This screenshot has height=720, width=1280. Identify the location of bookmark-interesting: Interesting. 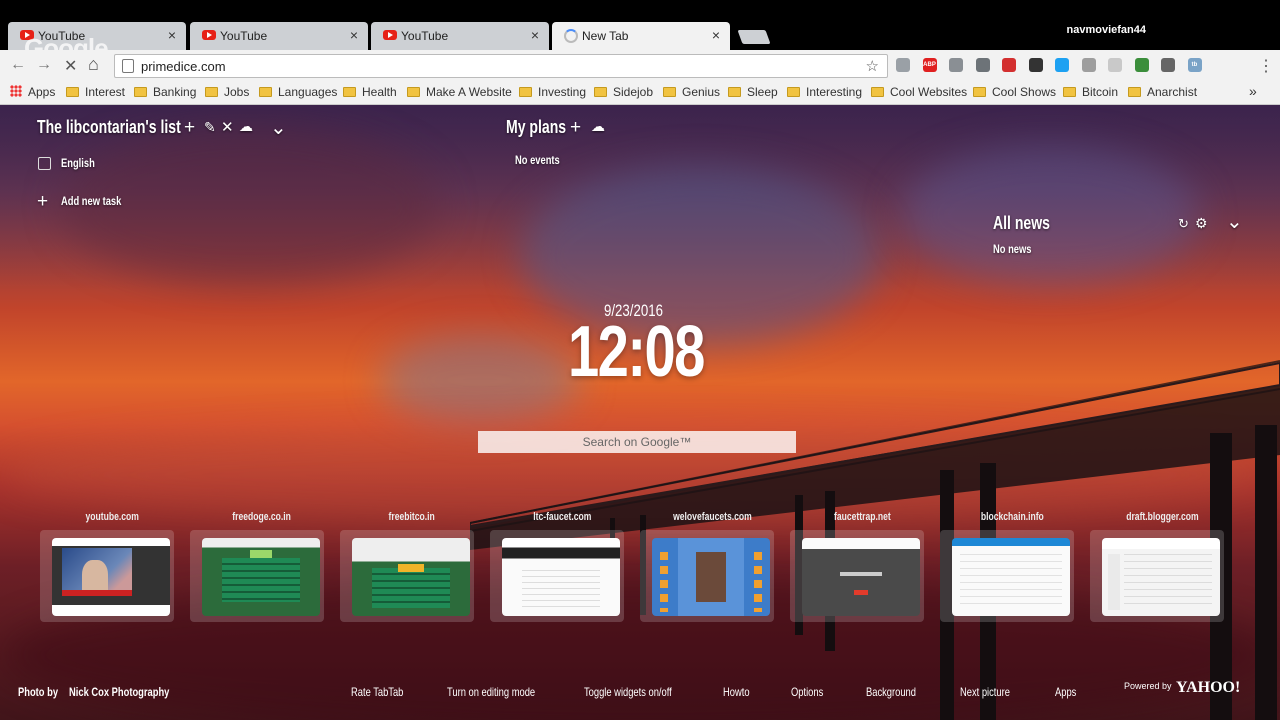
(824, 92).